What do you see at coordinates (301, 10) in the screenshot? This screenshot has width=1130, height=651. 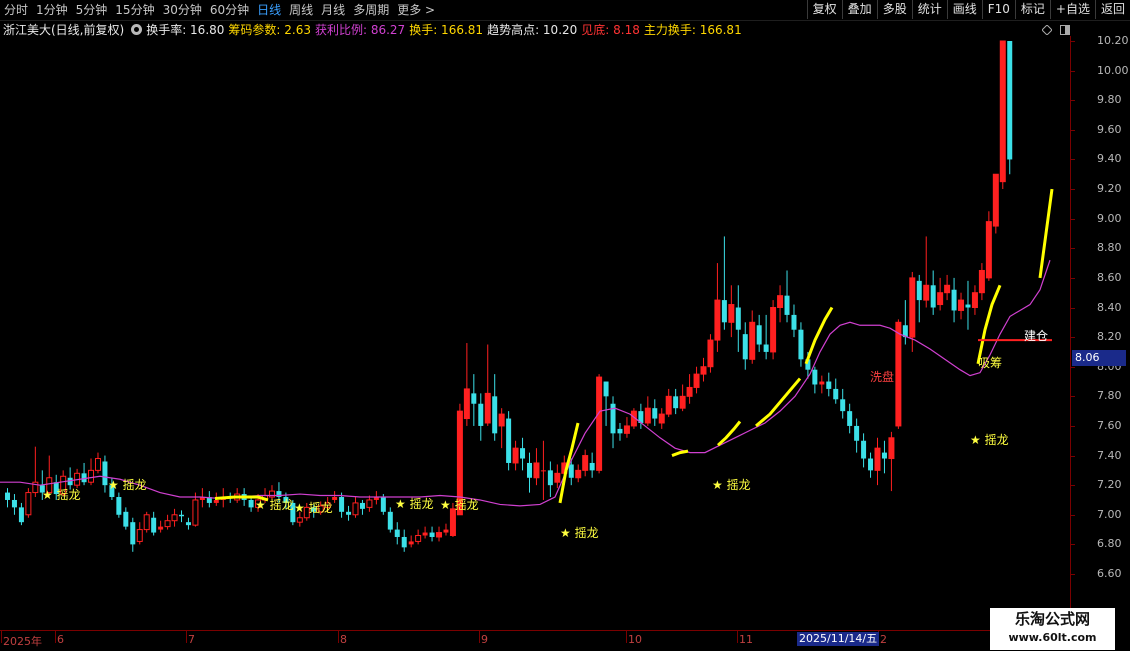 I see `tab-7: 周线` at bounding box center [301, 10].